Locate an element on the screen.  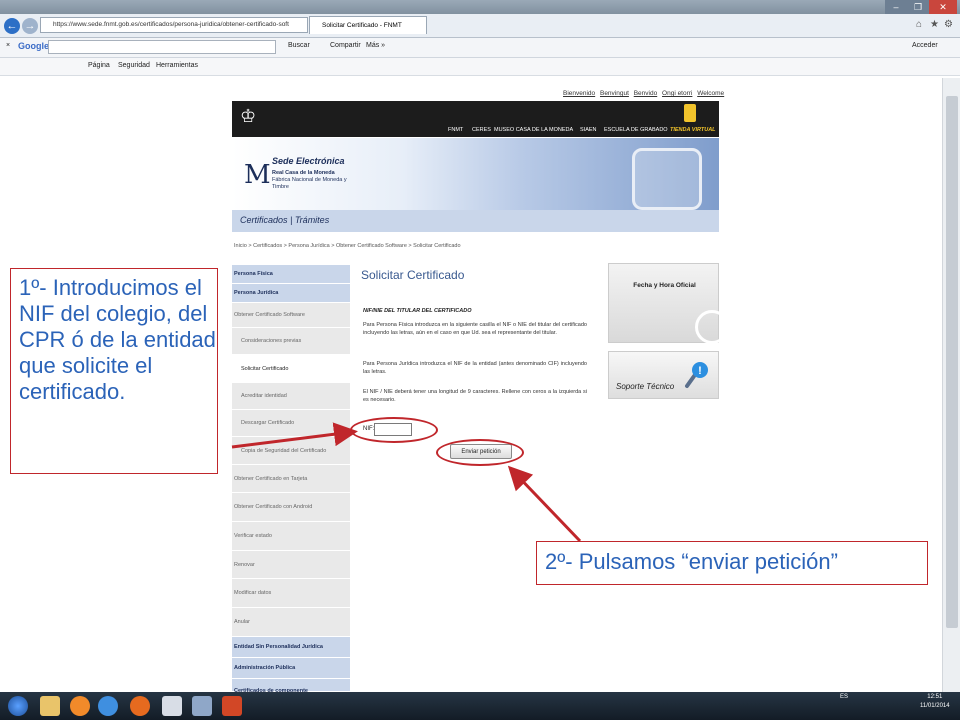
media-player-icon is located at coordinates (80, 706).